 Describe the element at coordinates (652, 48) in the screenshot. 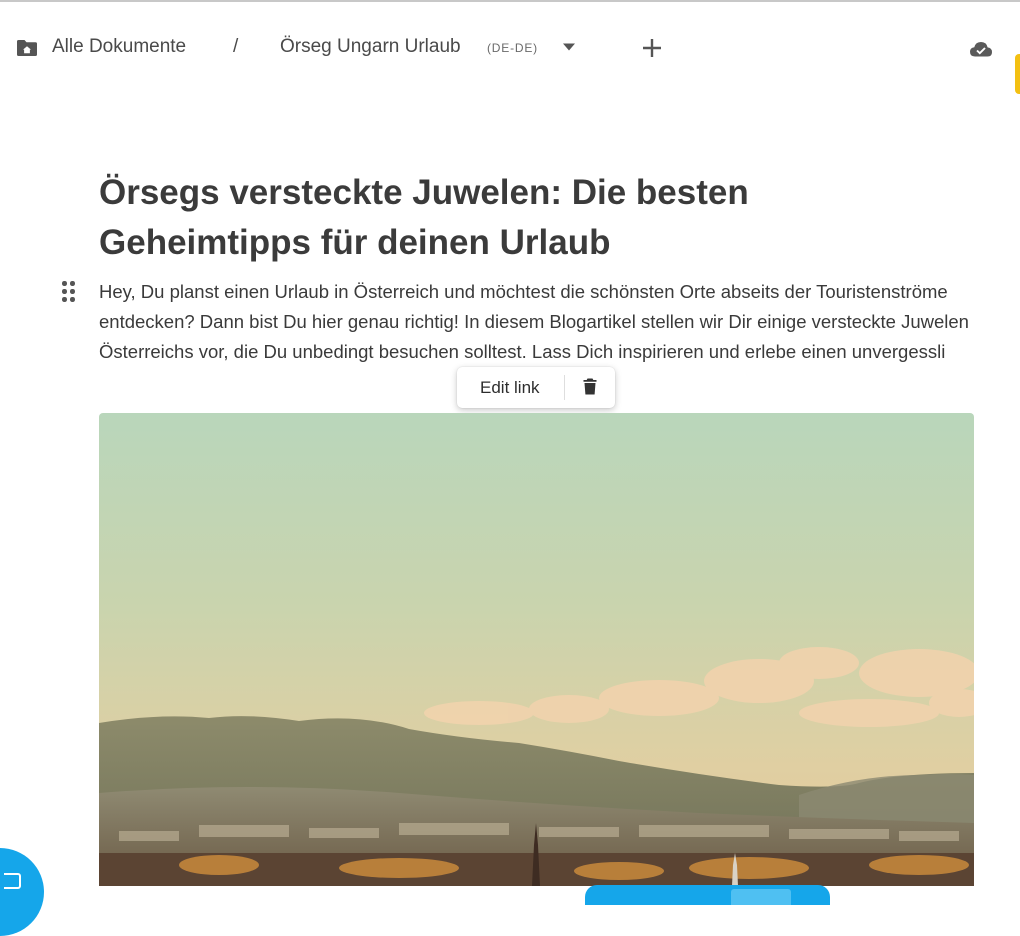

I see `add-document-button` at that location.